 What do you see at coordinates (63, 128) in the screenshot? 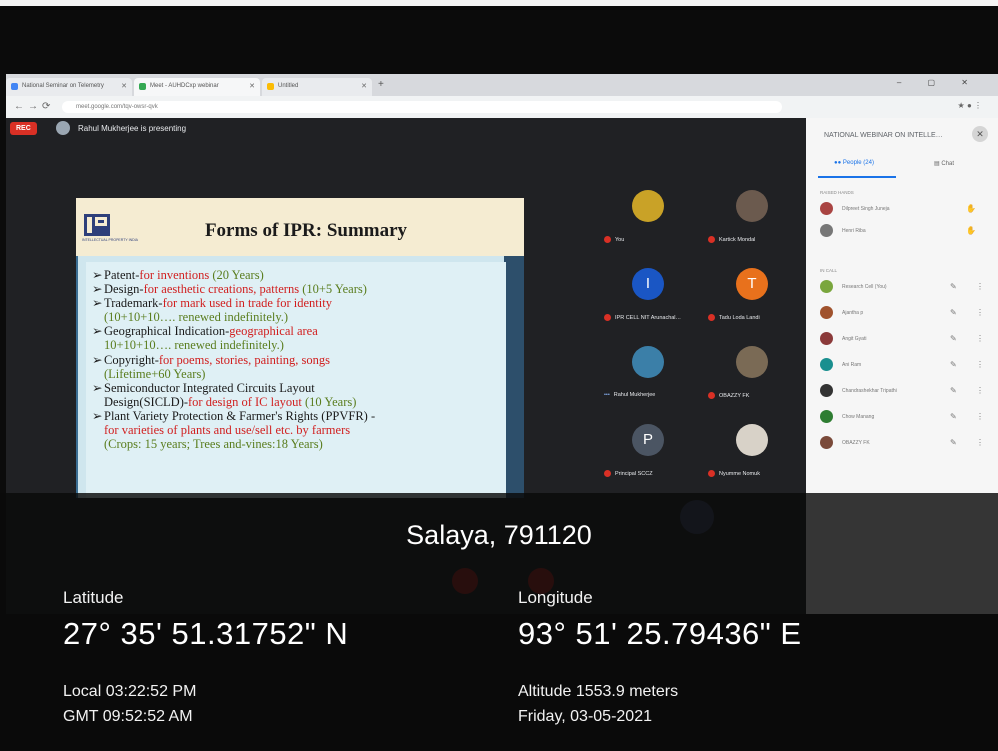
I see `presenter-avatar` at bounding box center [63, 128].